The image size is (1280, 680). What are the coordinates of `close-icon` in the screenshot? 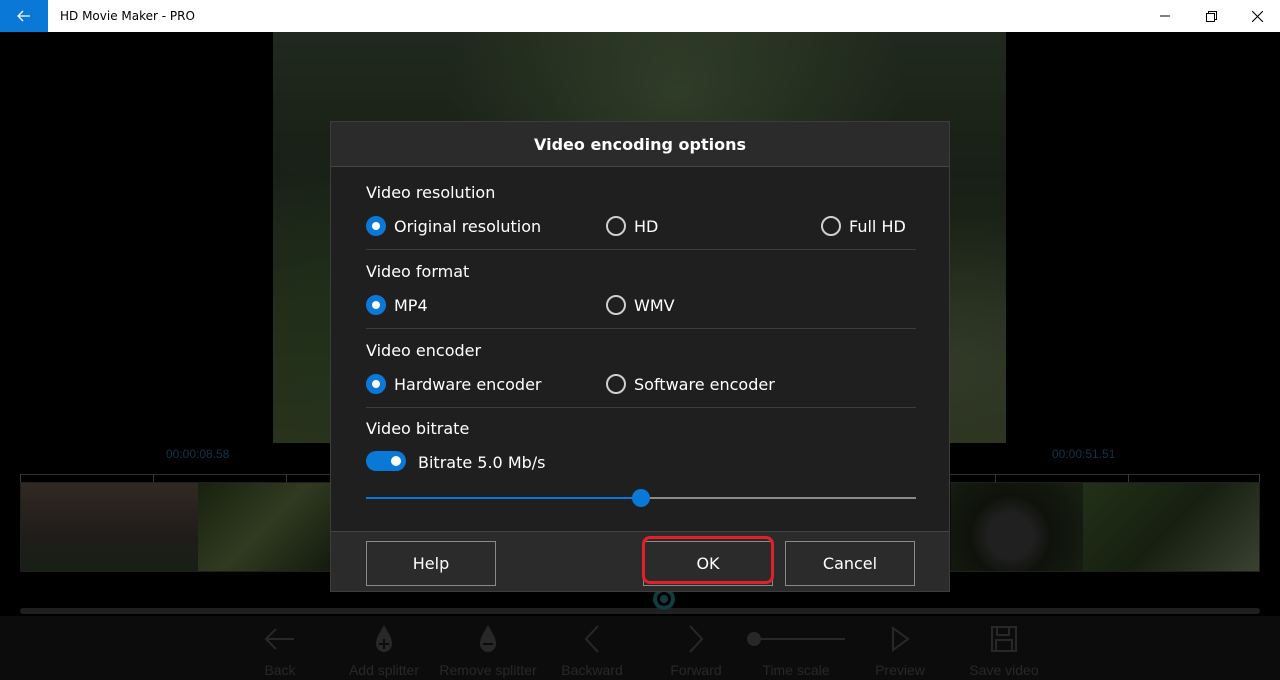 It's located at (1257, 16).